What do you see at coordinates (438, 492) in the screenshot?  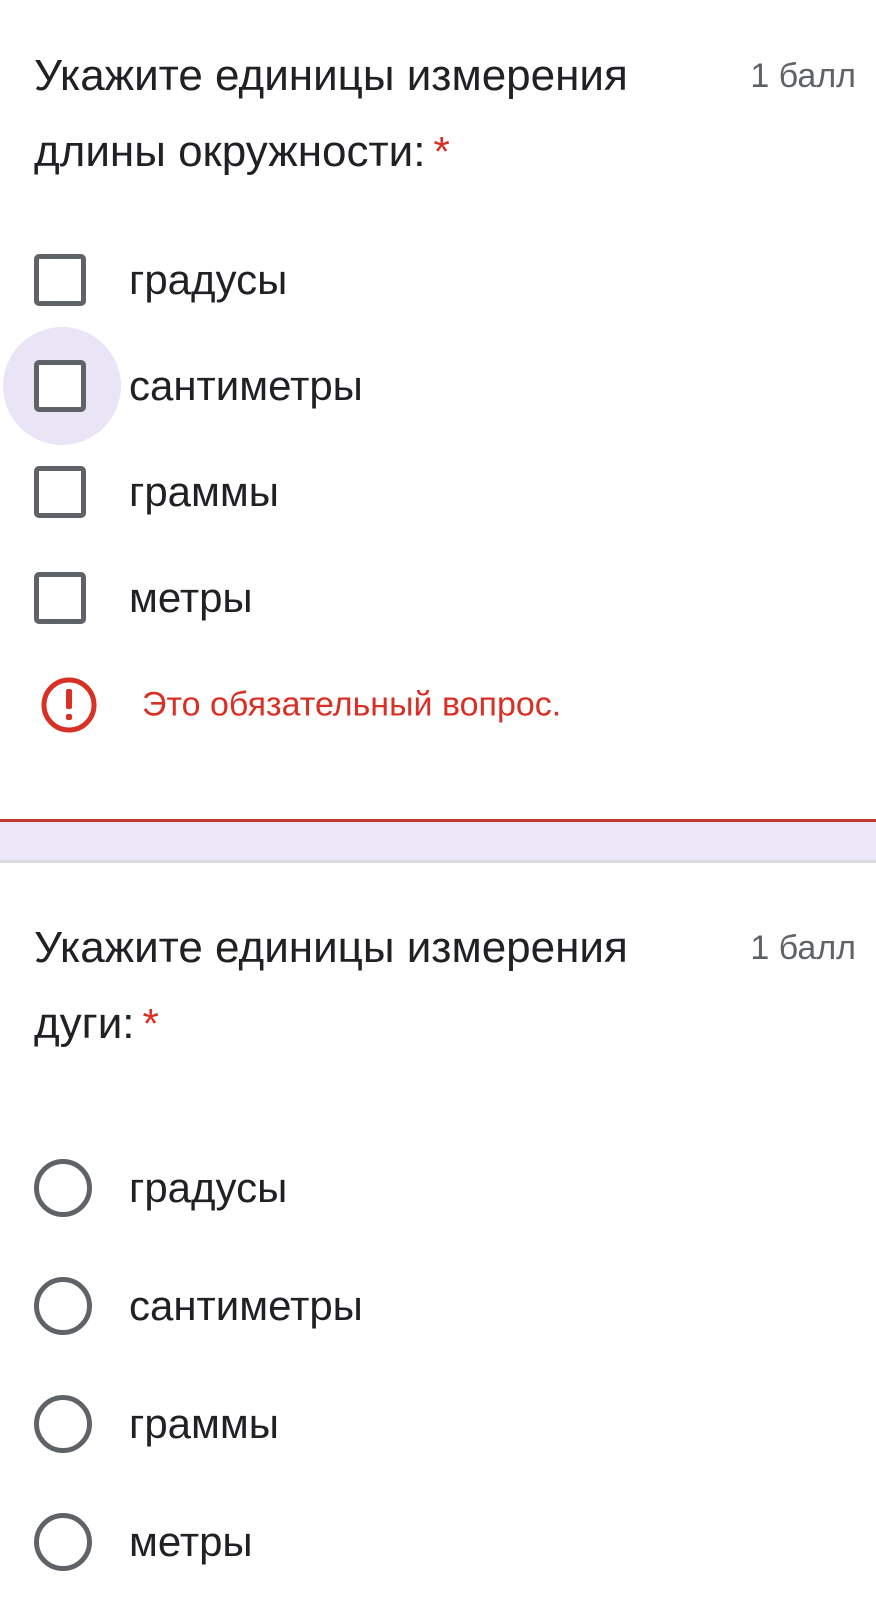 I see `checkbox-option-grammy: граммы` at bounding box center [438, 492].